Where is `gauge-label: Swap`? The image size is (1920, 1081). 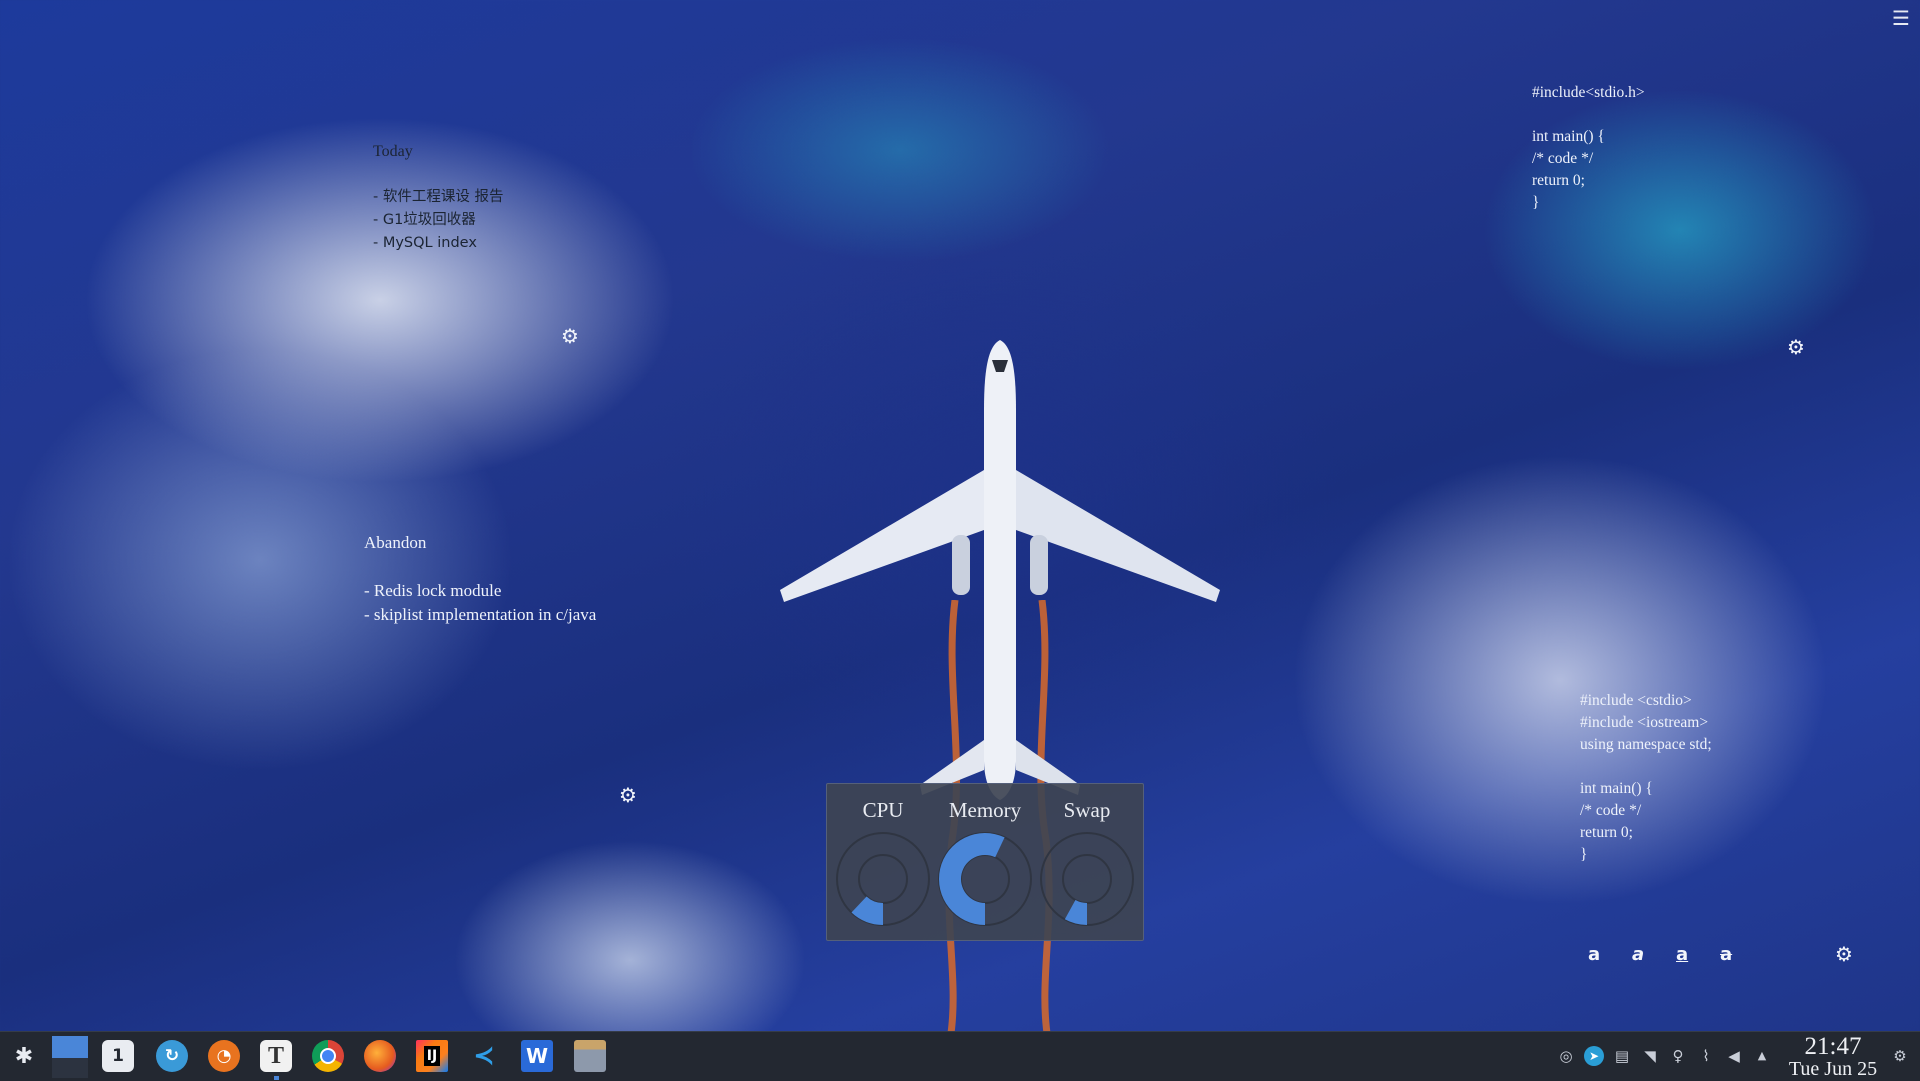
gauge-label: Swap is located at coordinates (1087, 810).